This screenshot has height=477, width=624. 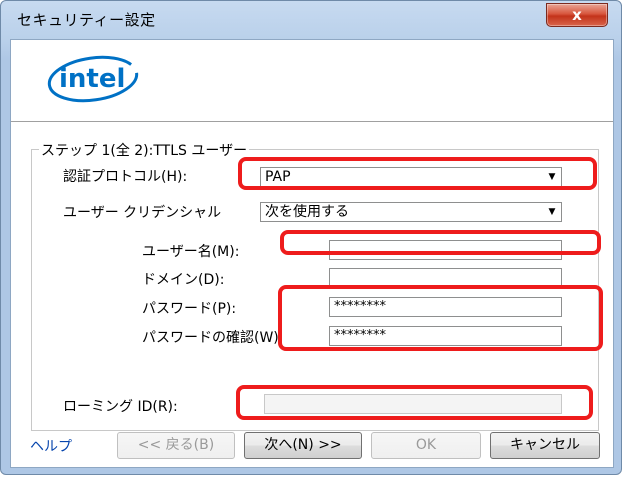 What do you see at coordinates (445, 278) in the screenshot?
I see `domain-field` at bounding box center [445, 278].